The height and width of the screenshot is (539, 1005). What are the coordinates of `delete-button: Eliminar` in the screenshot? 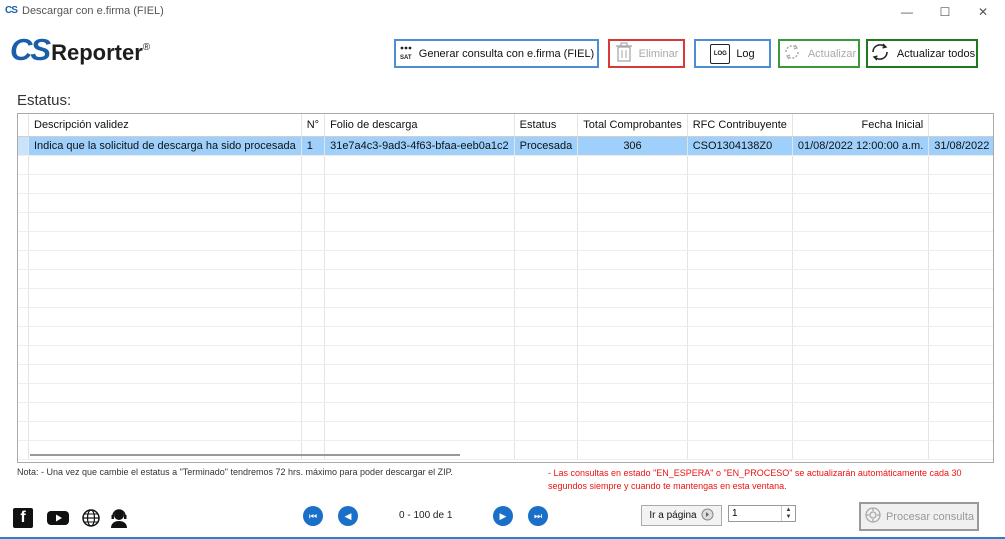 It's located at (646, 53).